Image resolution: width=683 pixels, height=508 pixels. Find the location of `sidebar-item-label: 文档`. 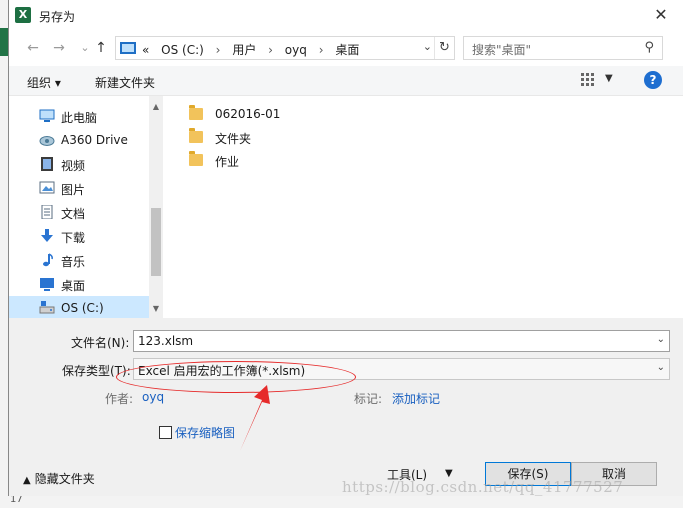

sidebar-item-label: 文档 is located at coordinates (73, 214).